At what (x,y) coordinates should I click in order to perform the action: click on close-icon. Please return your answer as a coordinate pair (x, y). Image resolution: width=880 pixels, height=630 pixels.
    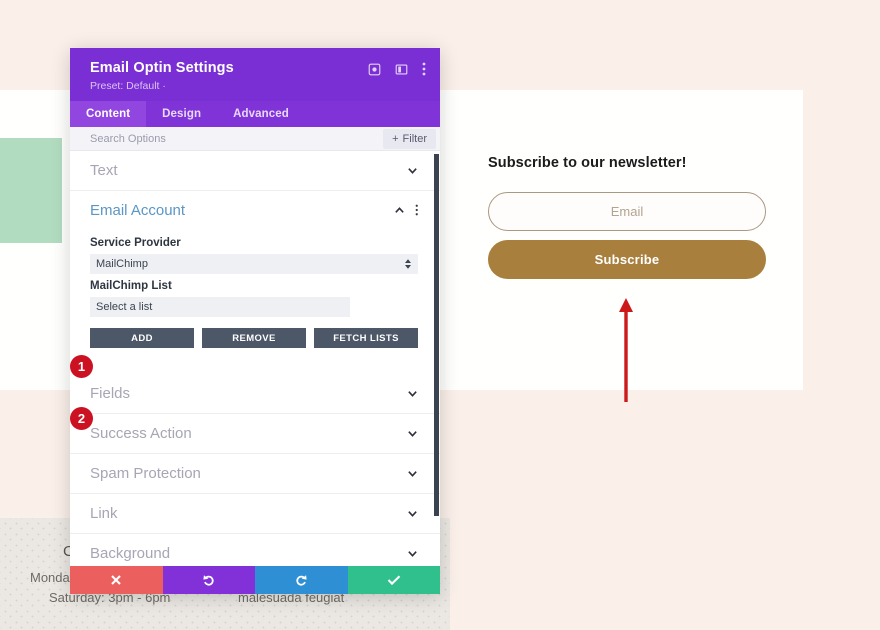
    Looking at the image, I should click on (116, 580).